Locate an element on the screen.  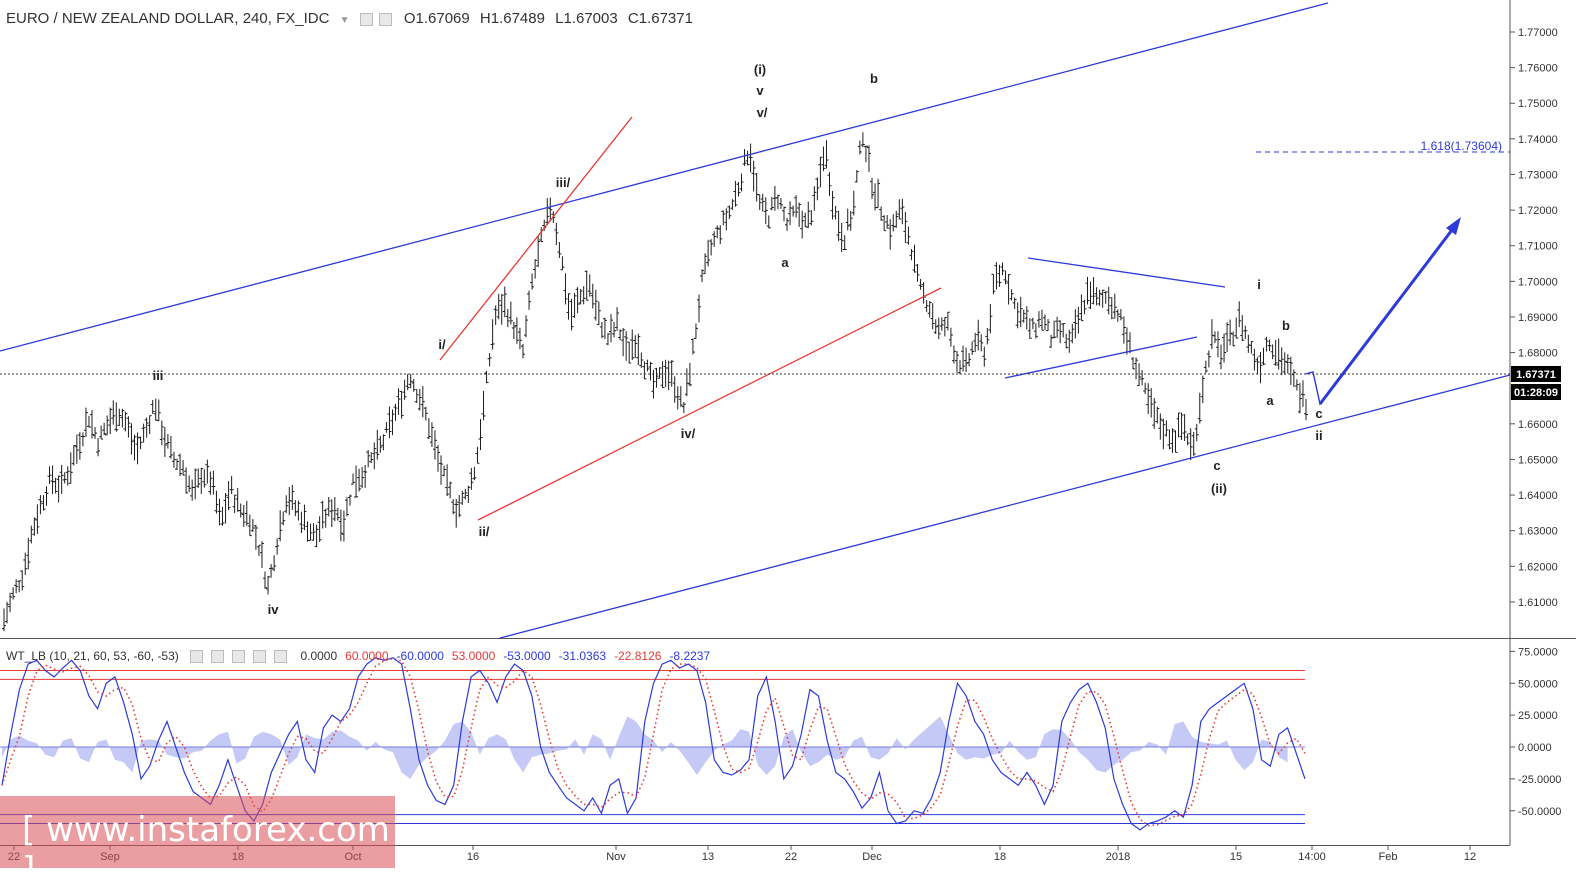
y-tick-label: 1.73000 is located at coordinates (1538, 175).